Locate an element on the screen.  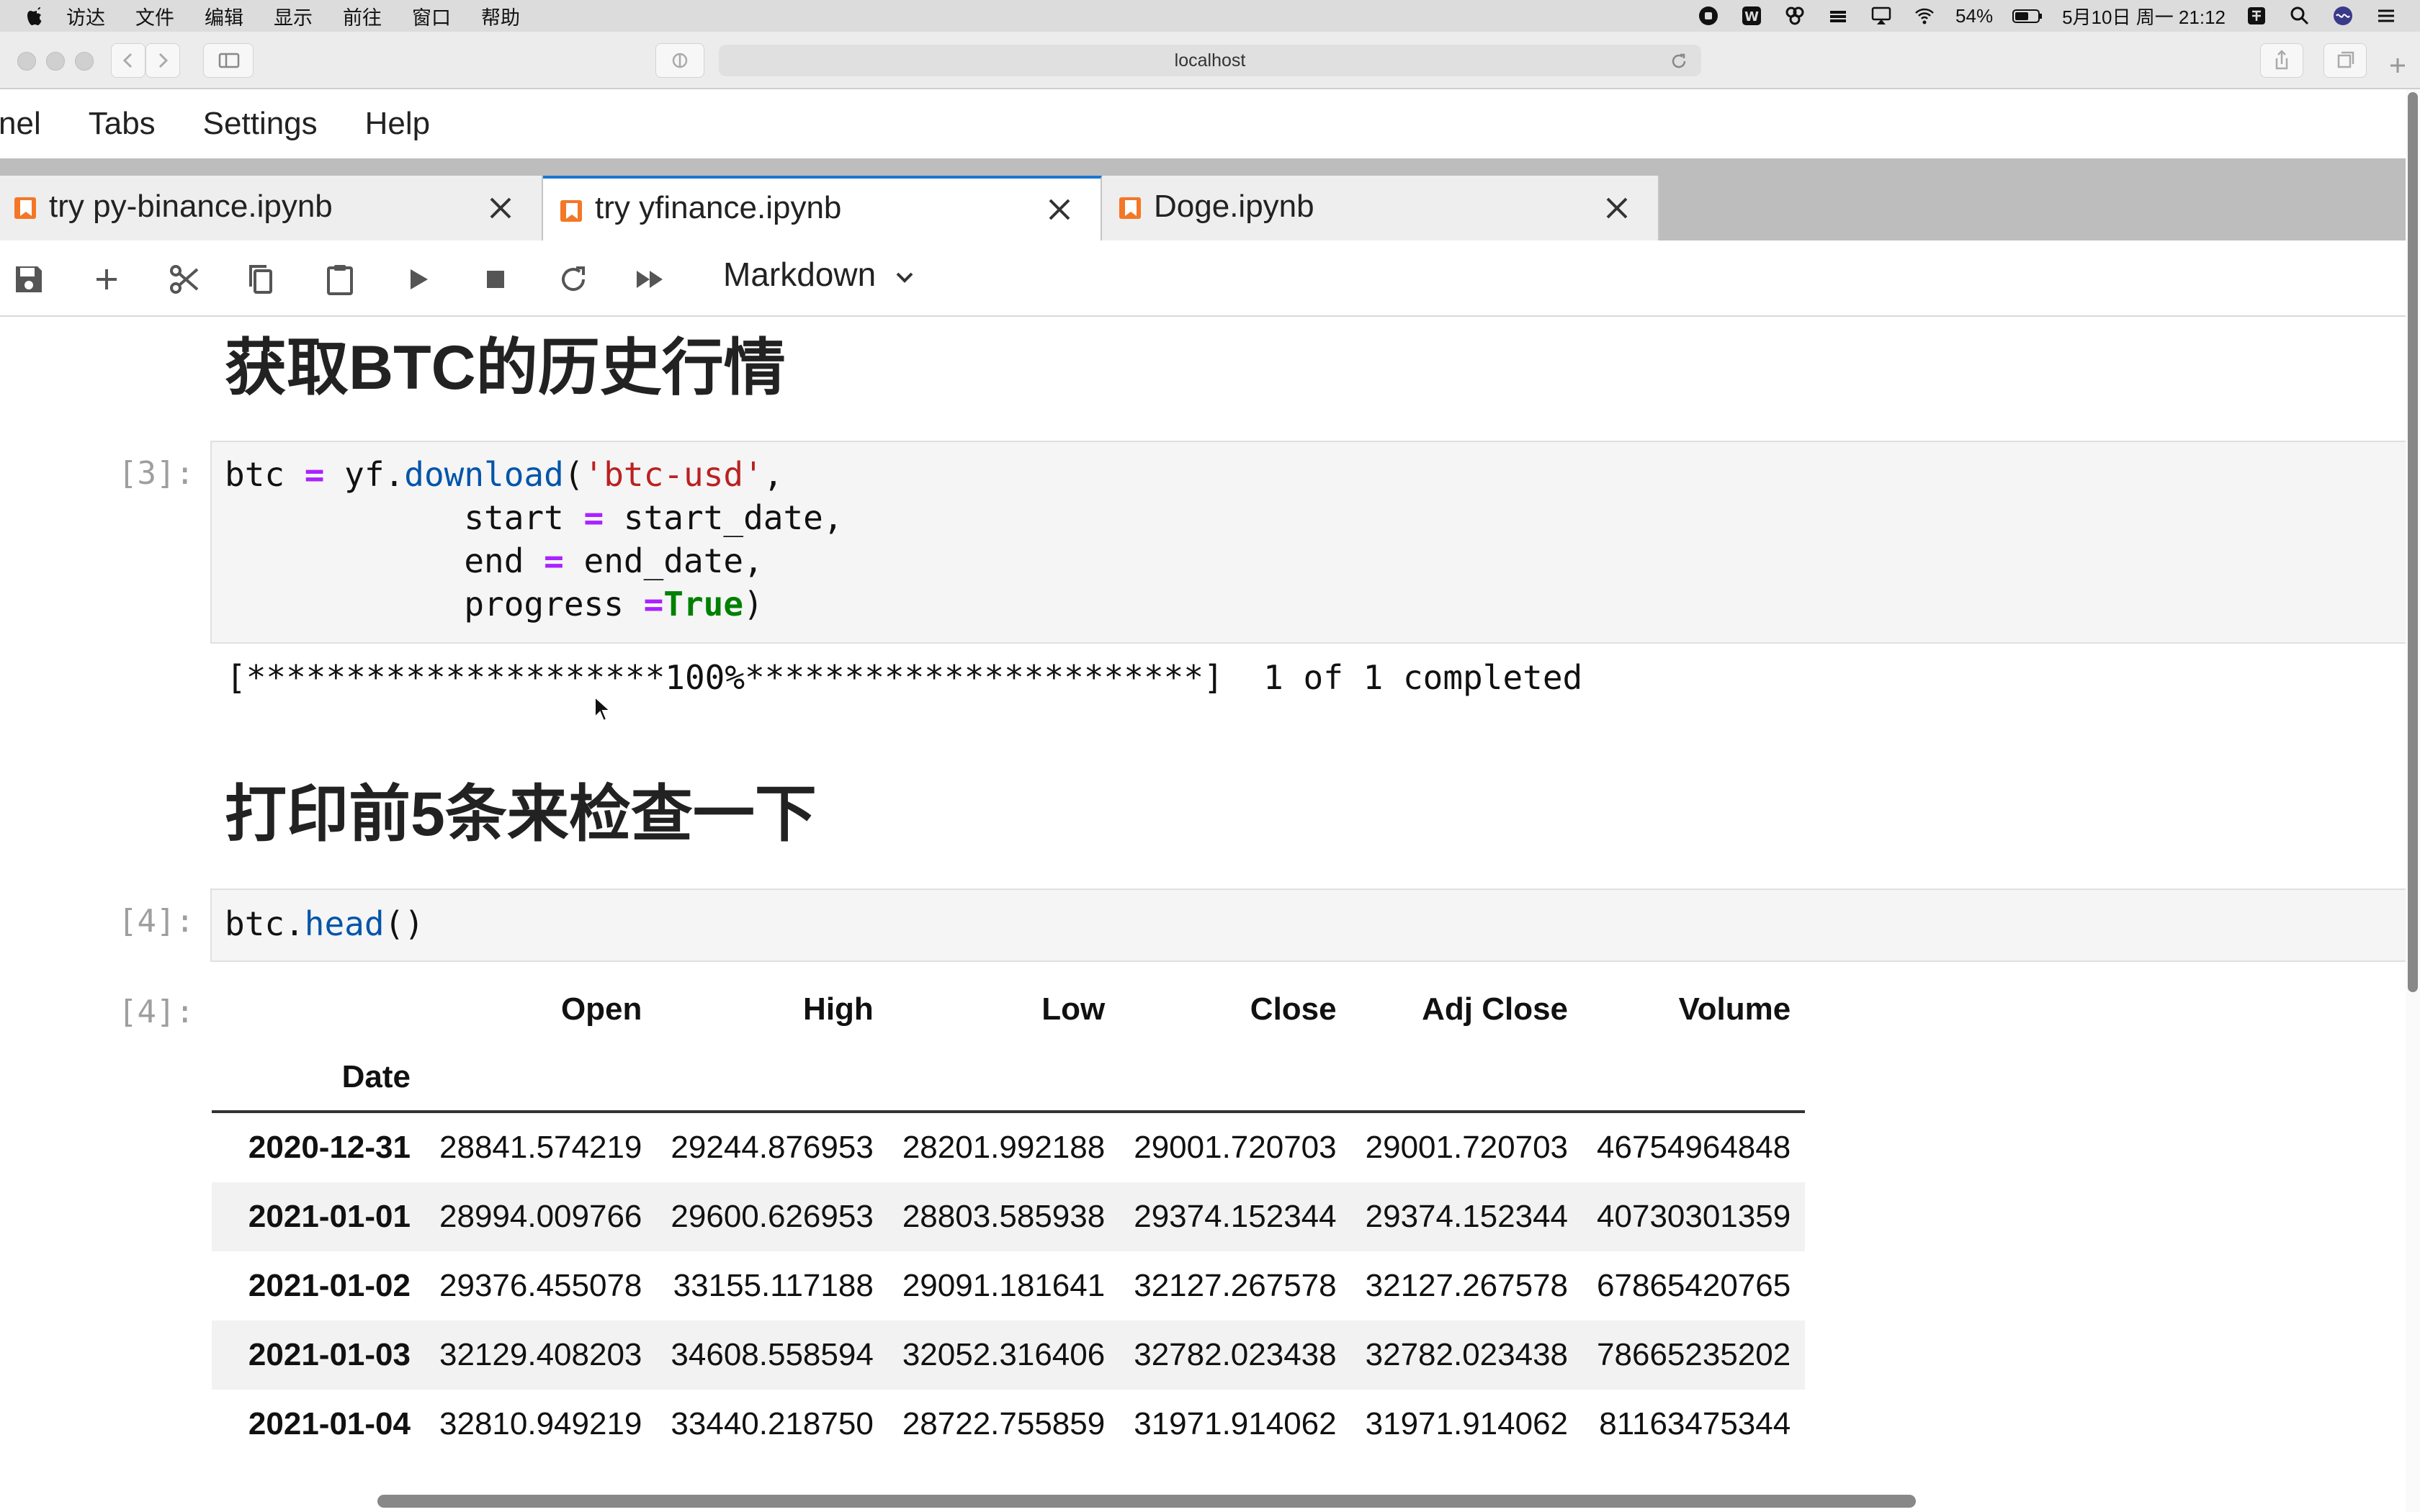
share-button is located at coordinates (2281, 60).